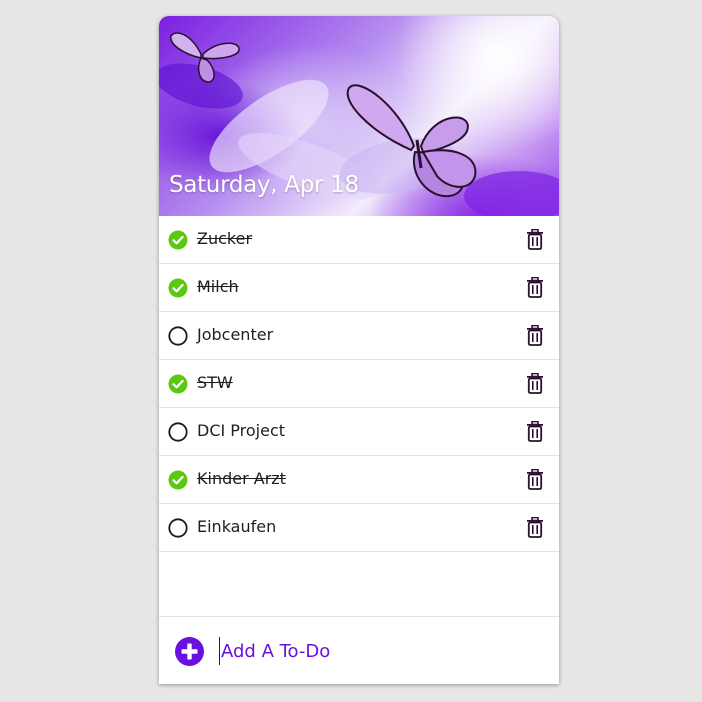  I want to click on todo-item: Einkaufen, so click(359, 528).